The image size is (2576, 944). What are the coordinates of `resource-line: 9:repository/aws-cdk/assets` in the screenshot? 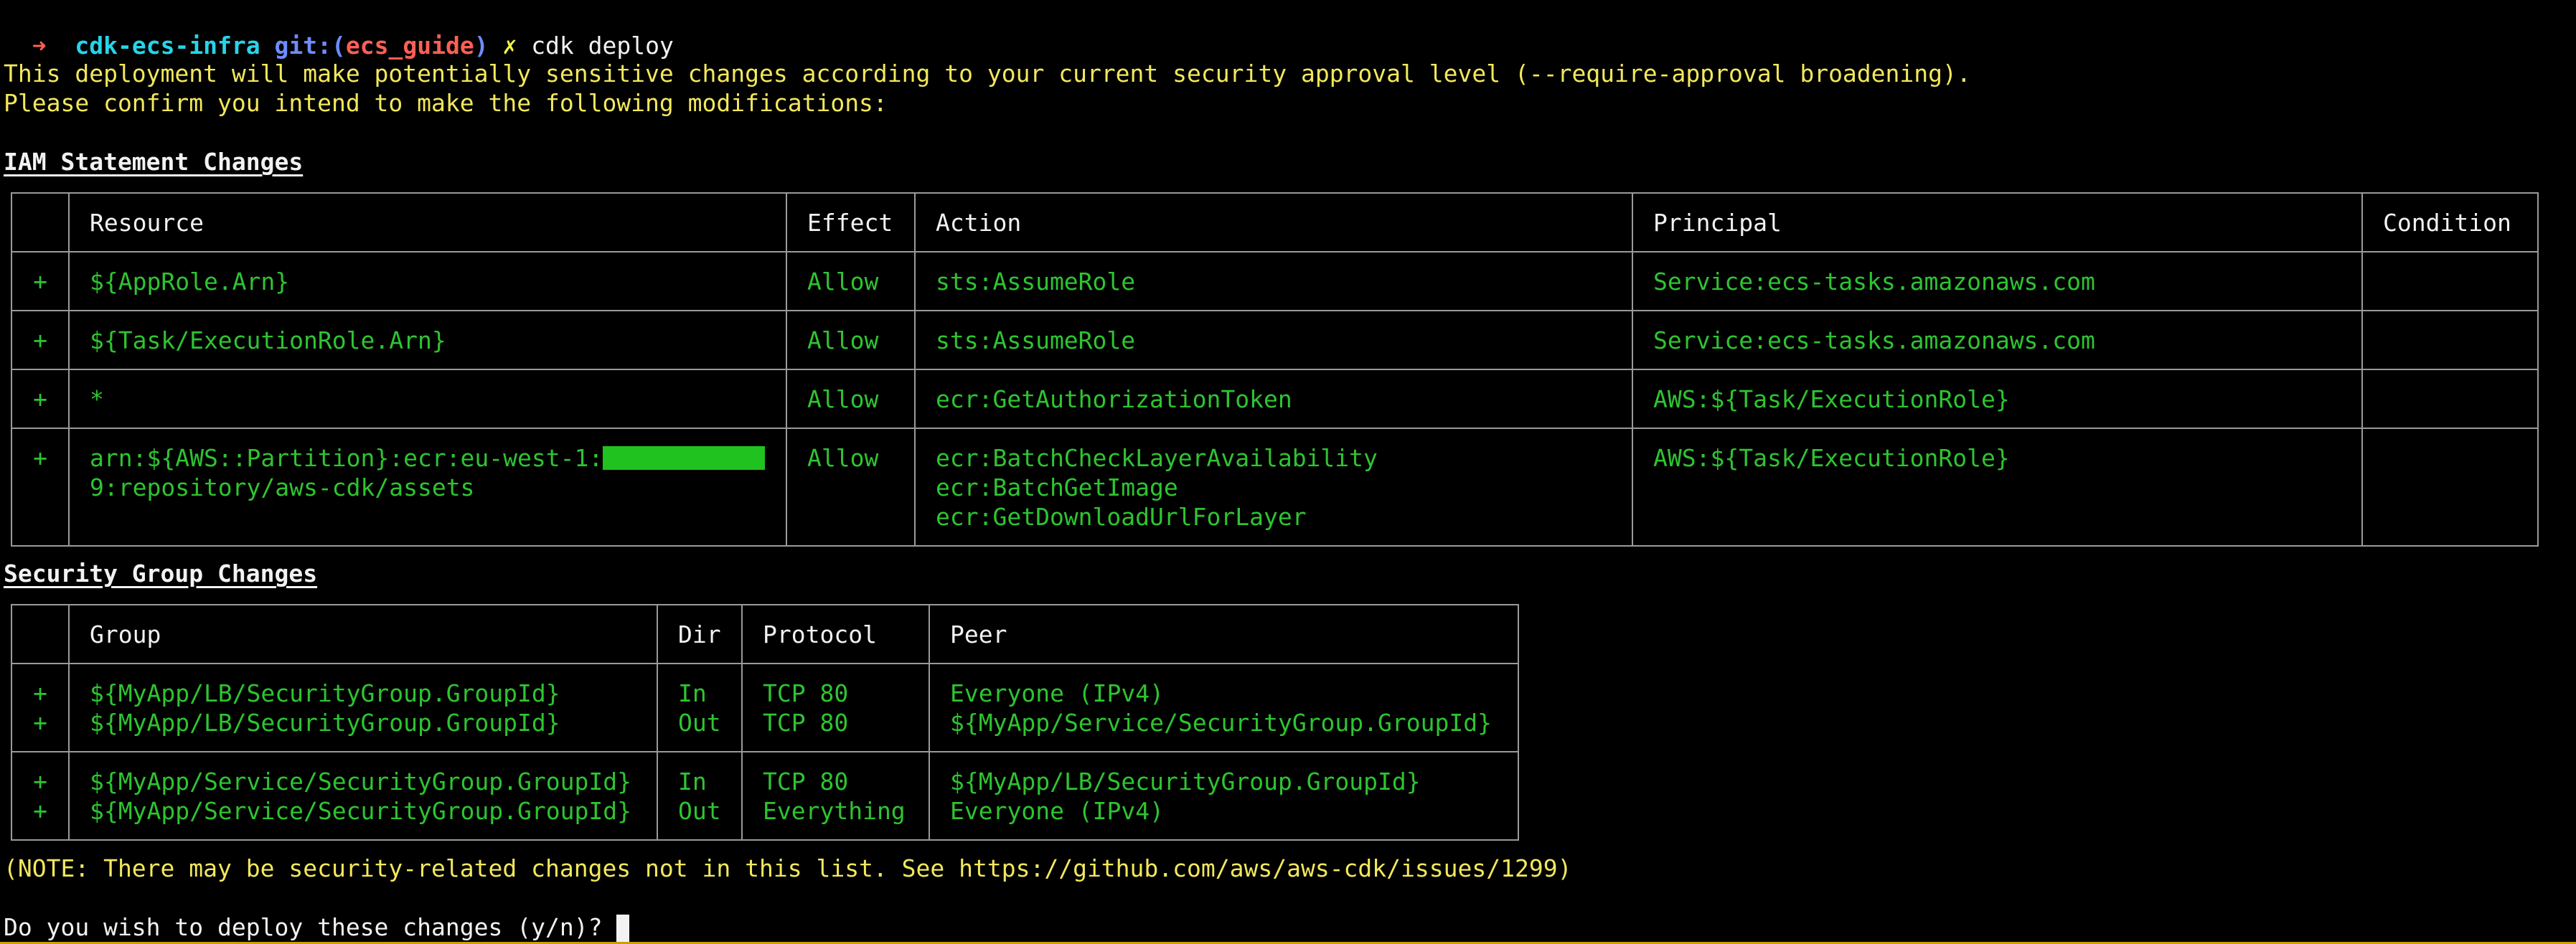 It's located at (282, 487).